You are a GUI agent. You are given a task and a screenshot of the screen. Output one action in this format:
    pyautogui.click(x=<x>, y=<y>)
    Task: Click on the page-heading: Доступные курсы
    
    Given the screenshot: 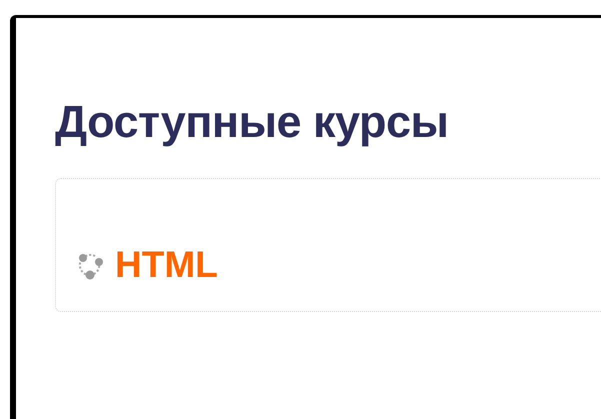 What is the action you would take?
    pyautogui.click(x=252, y=122)
    